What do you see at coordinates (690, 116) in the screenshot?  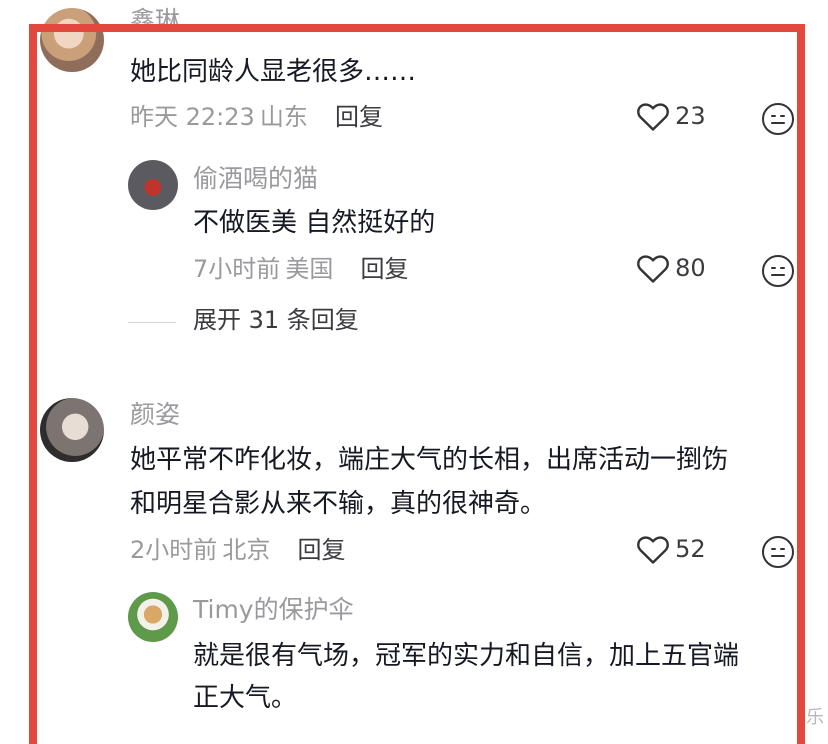 I see `like-count: 23` at bounding box center [690, 116].